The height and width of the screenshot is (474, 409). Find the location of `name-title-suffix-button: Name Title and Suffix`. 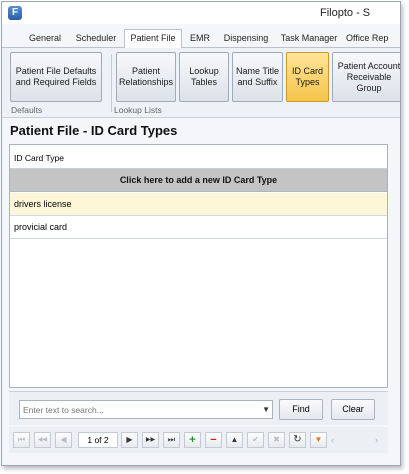

name-title-suffix-button: Name Title and Suffix is located at coordinates (257, 77).